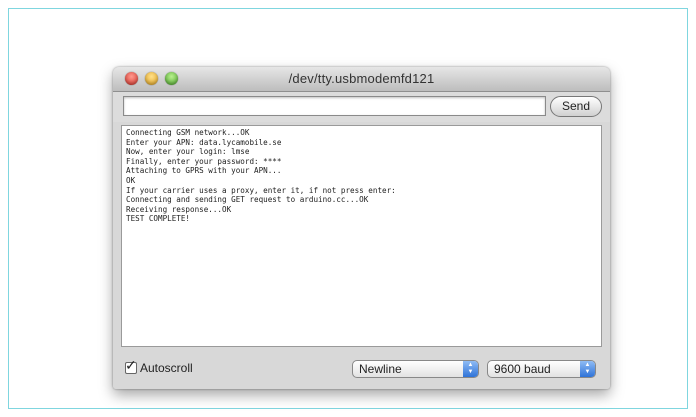  Describe the element at coordinates (380, 369) in the screenshot. I see `line-ending-value: Newline` at that location.